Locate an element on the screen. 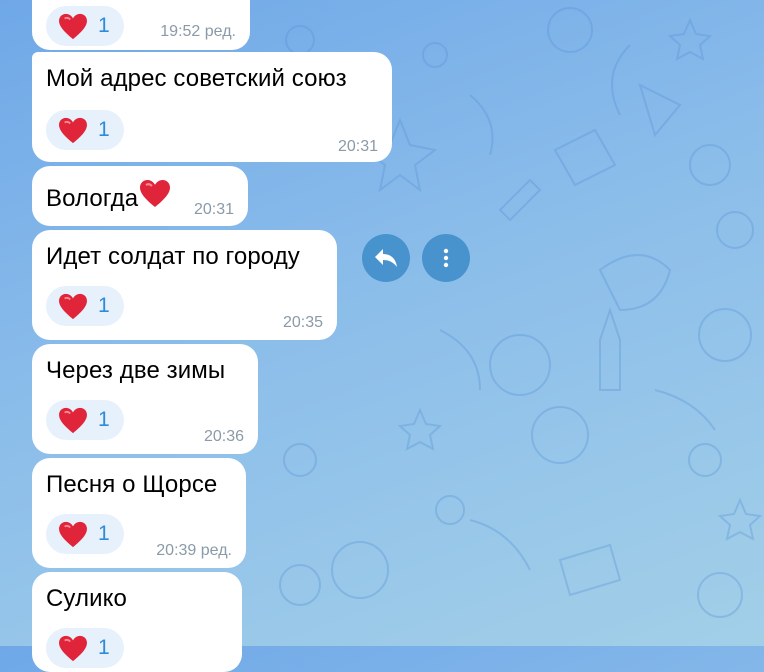 The height and width of the screenshot is (672, 764). message-bubble: Вологда 20:31 is located at coordinates (140, 196).